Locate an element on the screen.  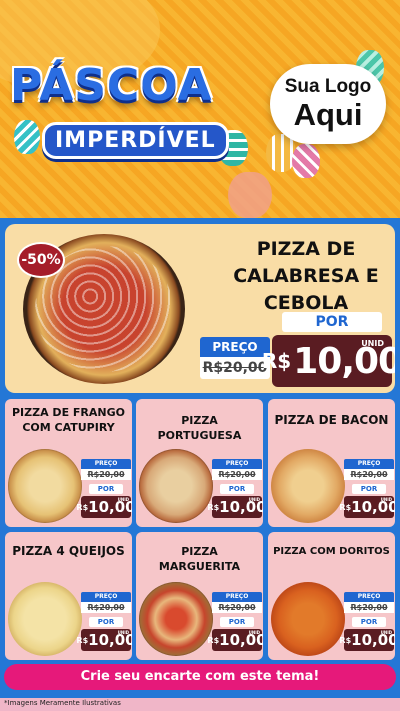
pizza-doritos-image is located at coordinates (308, 619).